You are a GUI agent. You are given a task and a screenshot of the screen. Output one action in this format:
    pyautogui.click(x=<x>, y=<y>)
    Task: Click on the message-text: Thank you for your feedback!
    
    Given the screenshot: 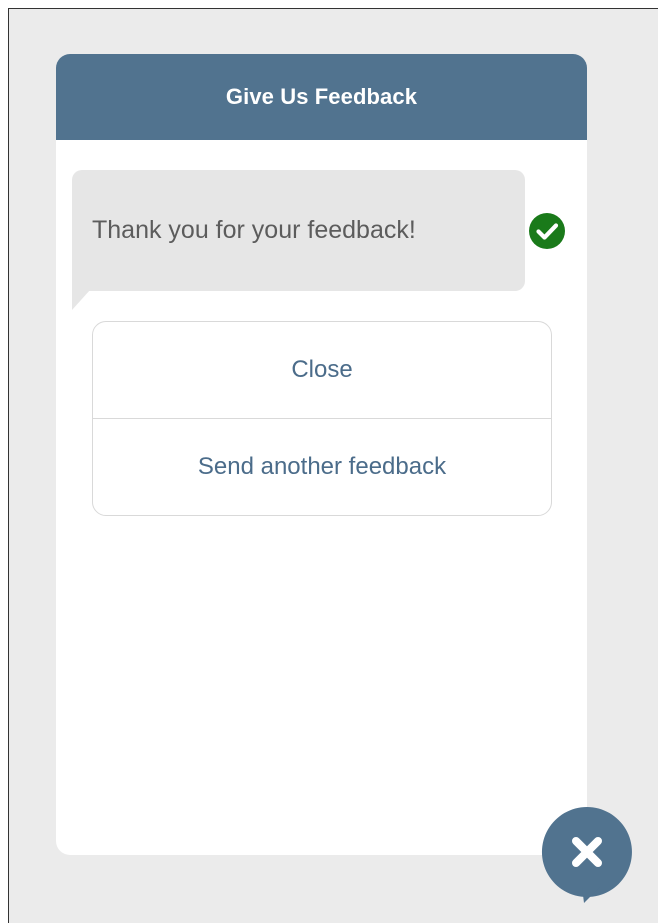 What is the action you would take?
    pyautogui.click(x=254, y=230)
    